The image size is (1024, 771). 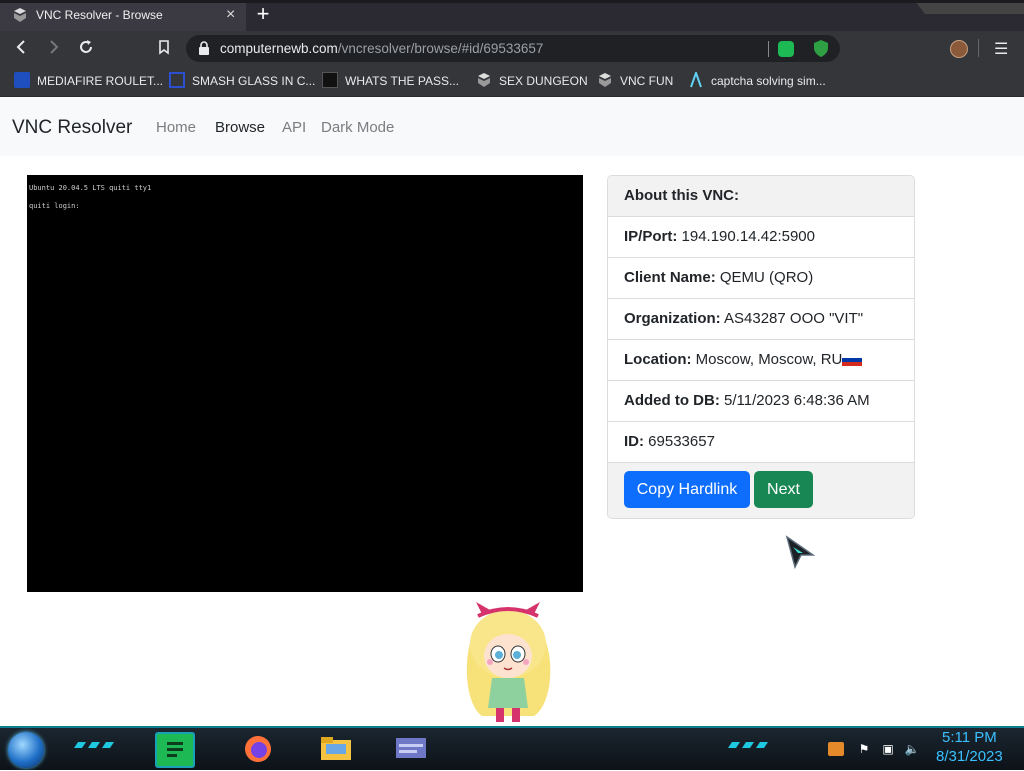 What do you see at coordinates (54, 206) in the screenshot?
I see `console-line: quiti login:` at bounding box center [54, 206].